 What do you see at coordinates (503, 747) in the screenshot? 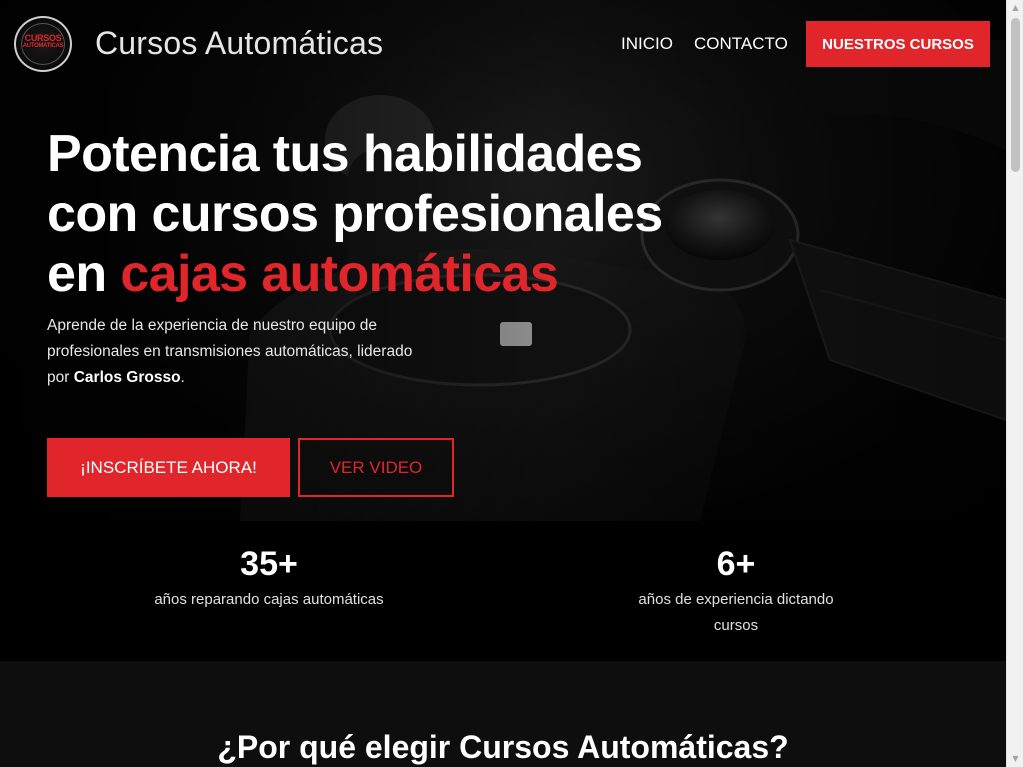
I see `why-title: ¿Por qué elegir Cursos Automáticas?` at bounding box center [503, 747].